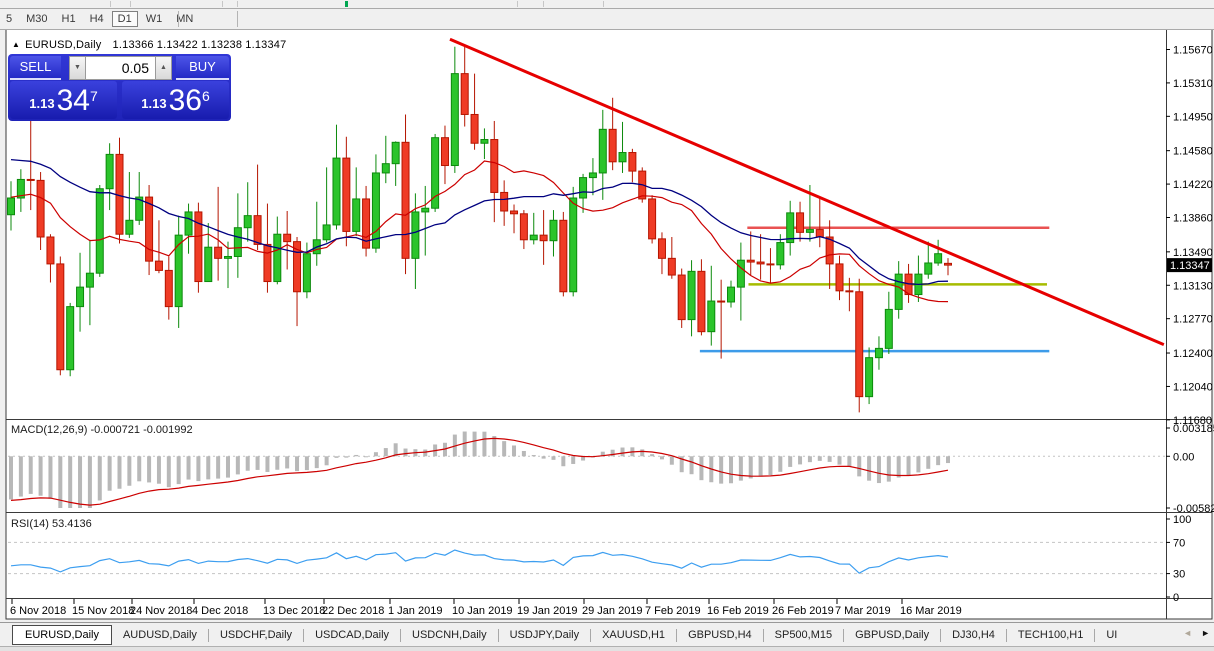 The width and height of the screenshot is (1214, 651). What do you see at coordinates (30, 524) in the screenshot?
I see `rsi-title: RSI(14)` at bounding box center [30, 524].